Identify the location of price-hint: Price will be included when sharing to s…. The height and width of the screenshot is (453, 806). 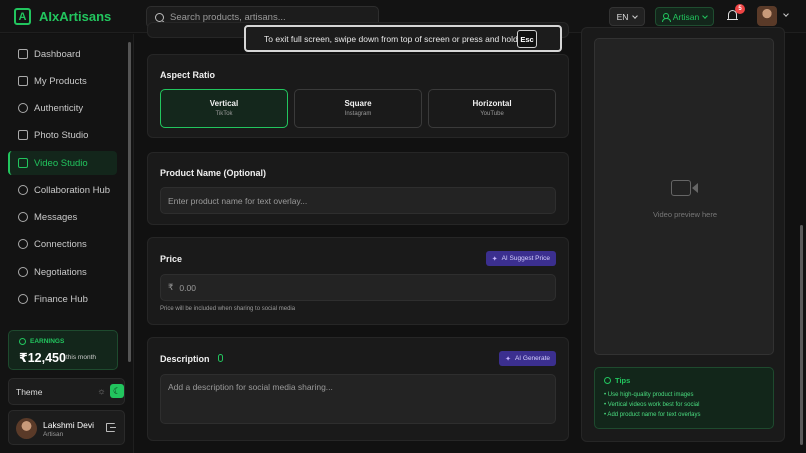
(228, 309).